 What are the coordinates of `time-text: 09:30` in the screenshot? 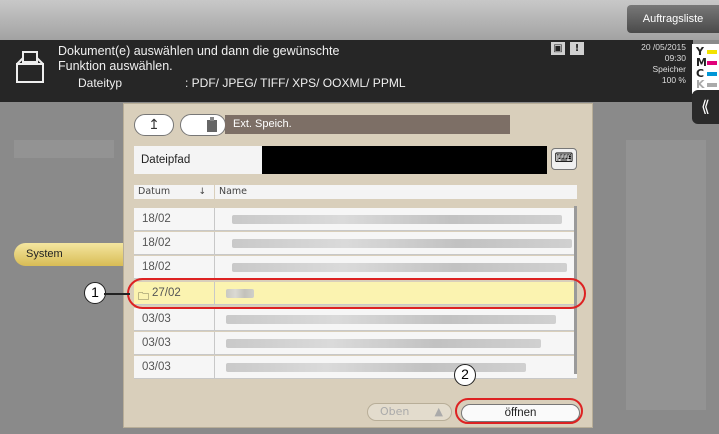 It's located at (675, 58).